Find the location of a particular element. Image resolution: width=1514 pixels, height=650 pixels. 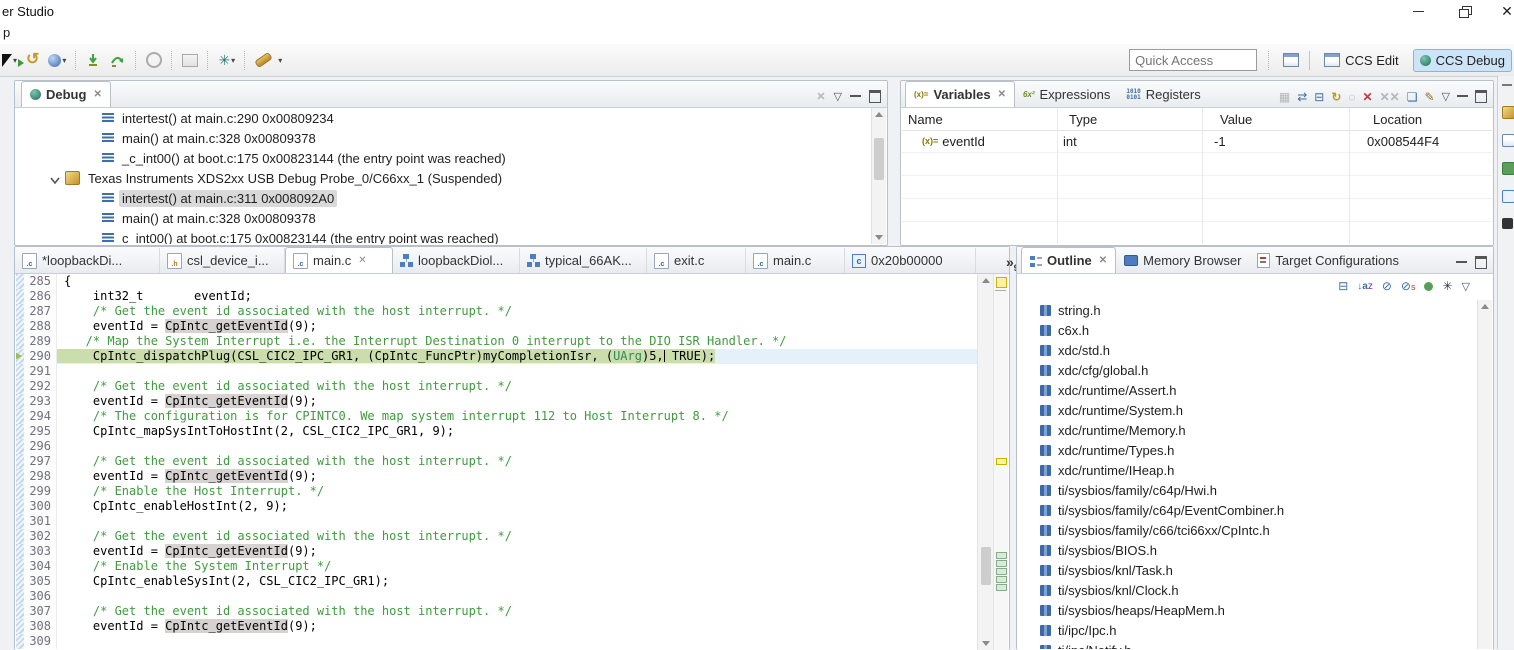

hide-static-members-icon: ⊘s is located at coordinates (1408, 286).